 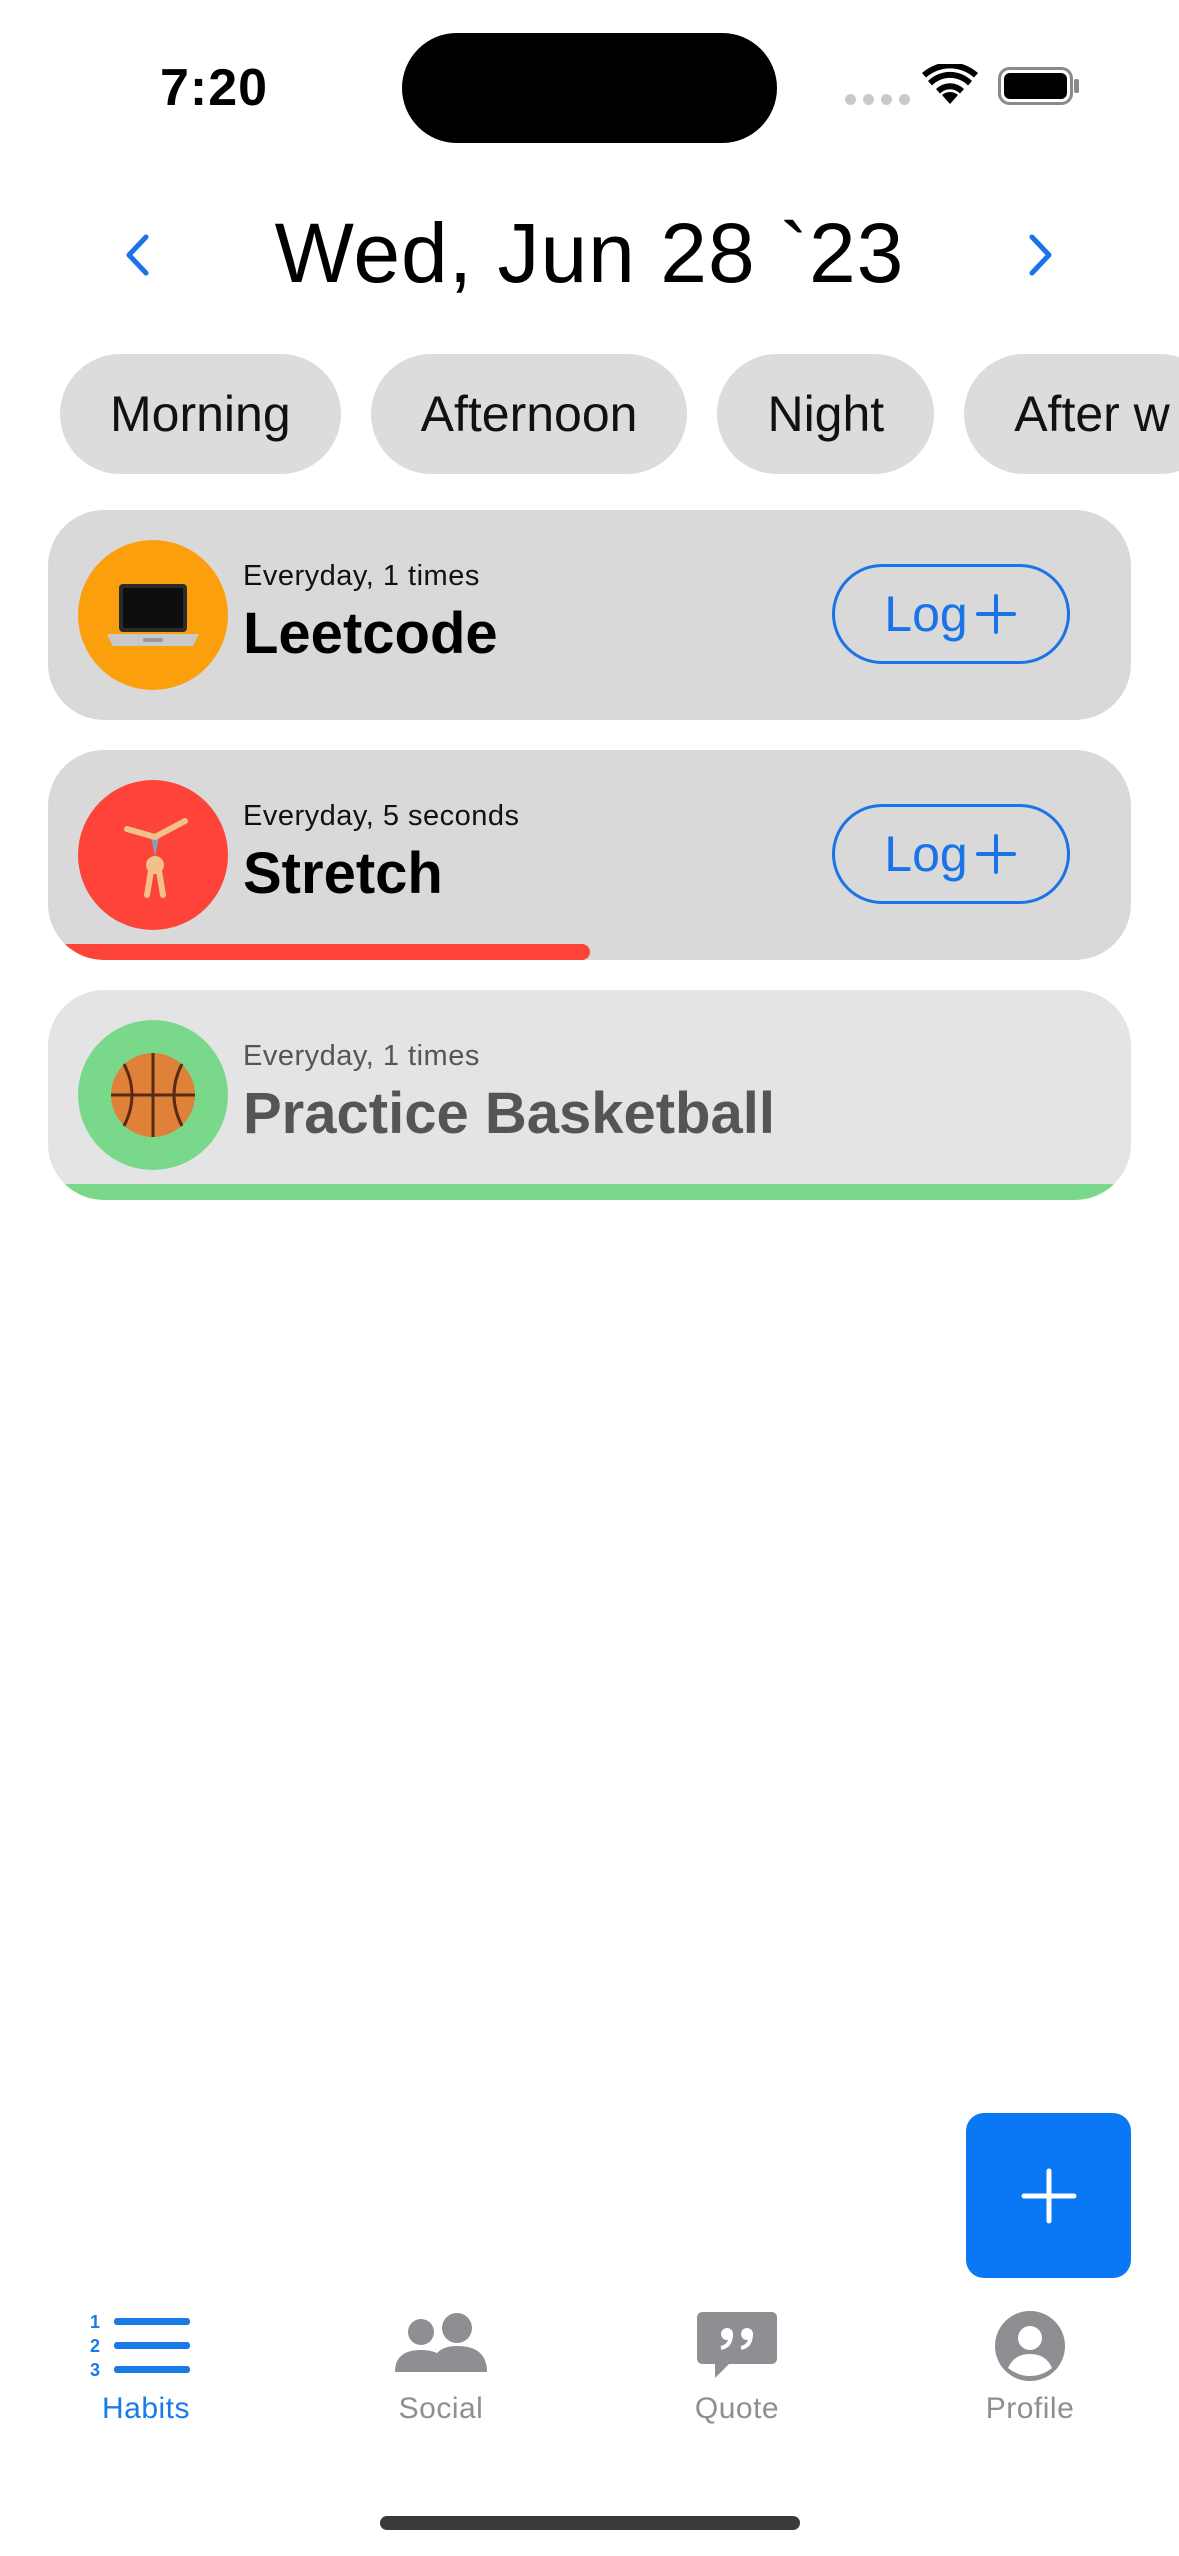 I want to click on habit-schedule: Everyday, 5 seconds, so click(x=381, y=816).